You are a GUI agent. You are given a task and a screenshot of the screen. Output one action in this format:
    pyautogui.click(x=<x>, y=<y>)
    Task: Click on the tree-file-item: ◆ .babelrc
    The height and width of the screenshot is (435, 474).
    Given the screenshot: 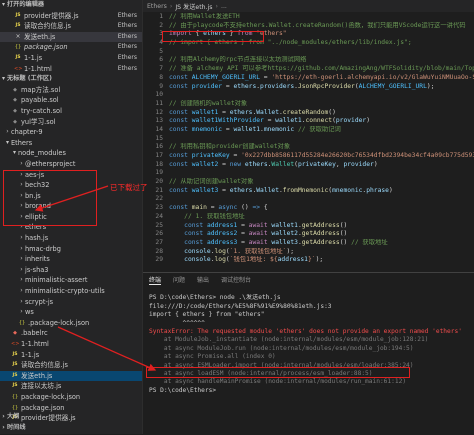 What is the action you would take?
    pyautogui.click(x=71, y=333)
    